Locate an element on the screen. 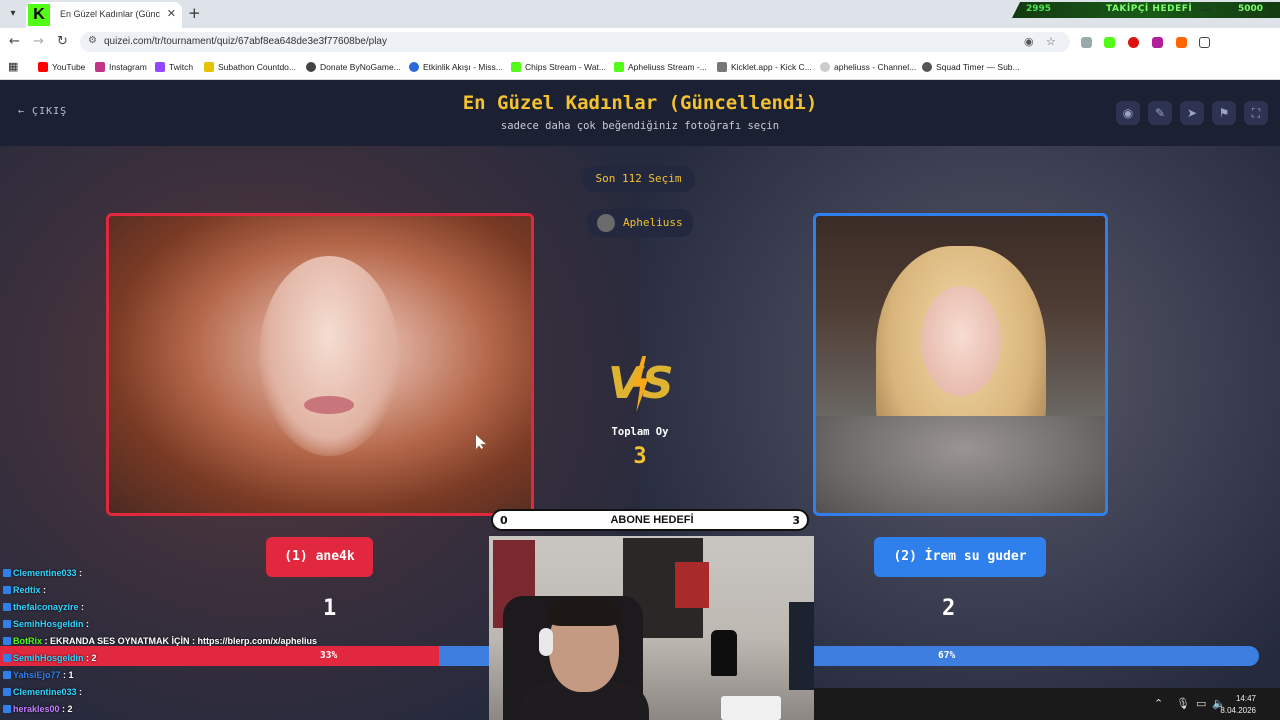  right-candidate-photo is located at coordinates (960, 364).